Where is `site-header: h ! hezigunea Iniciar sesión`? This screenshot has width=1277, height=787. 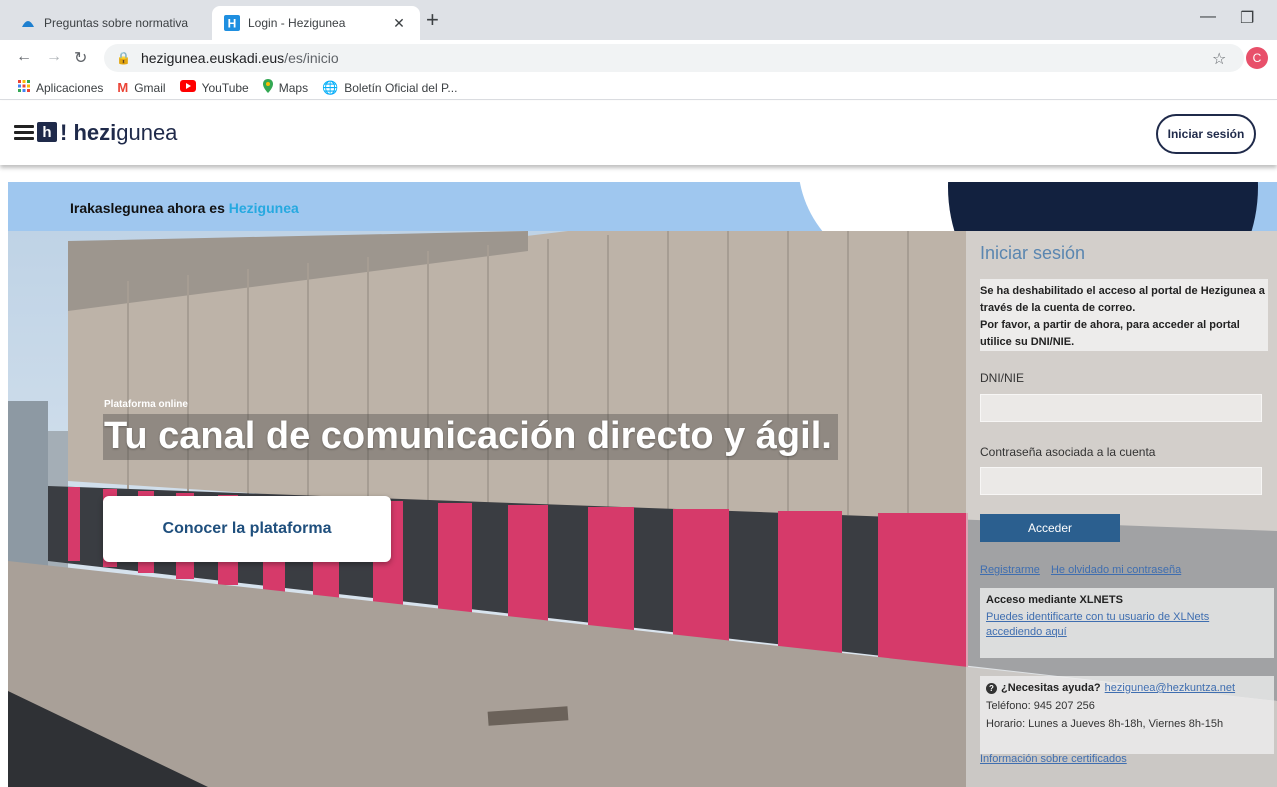 site-header: h ! hezigunea Iniciar sesión is located at coordinates (638, 133).